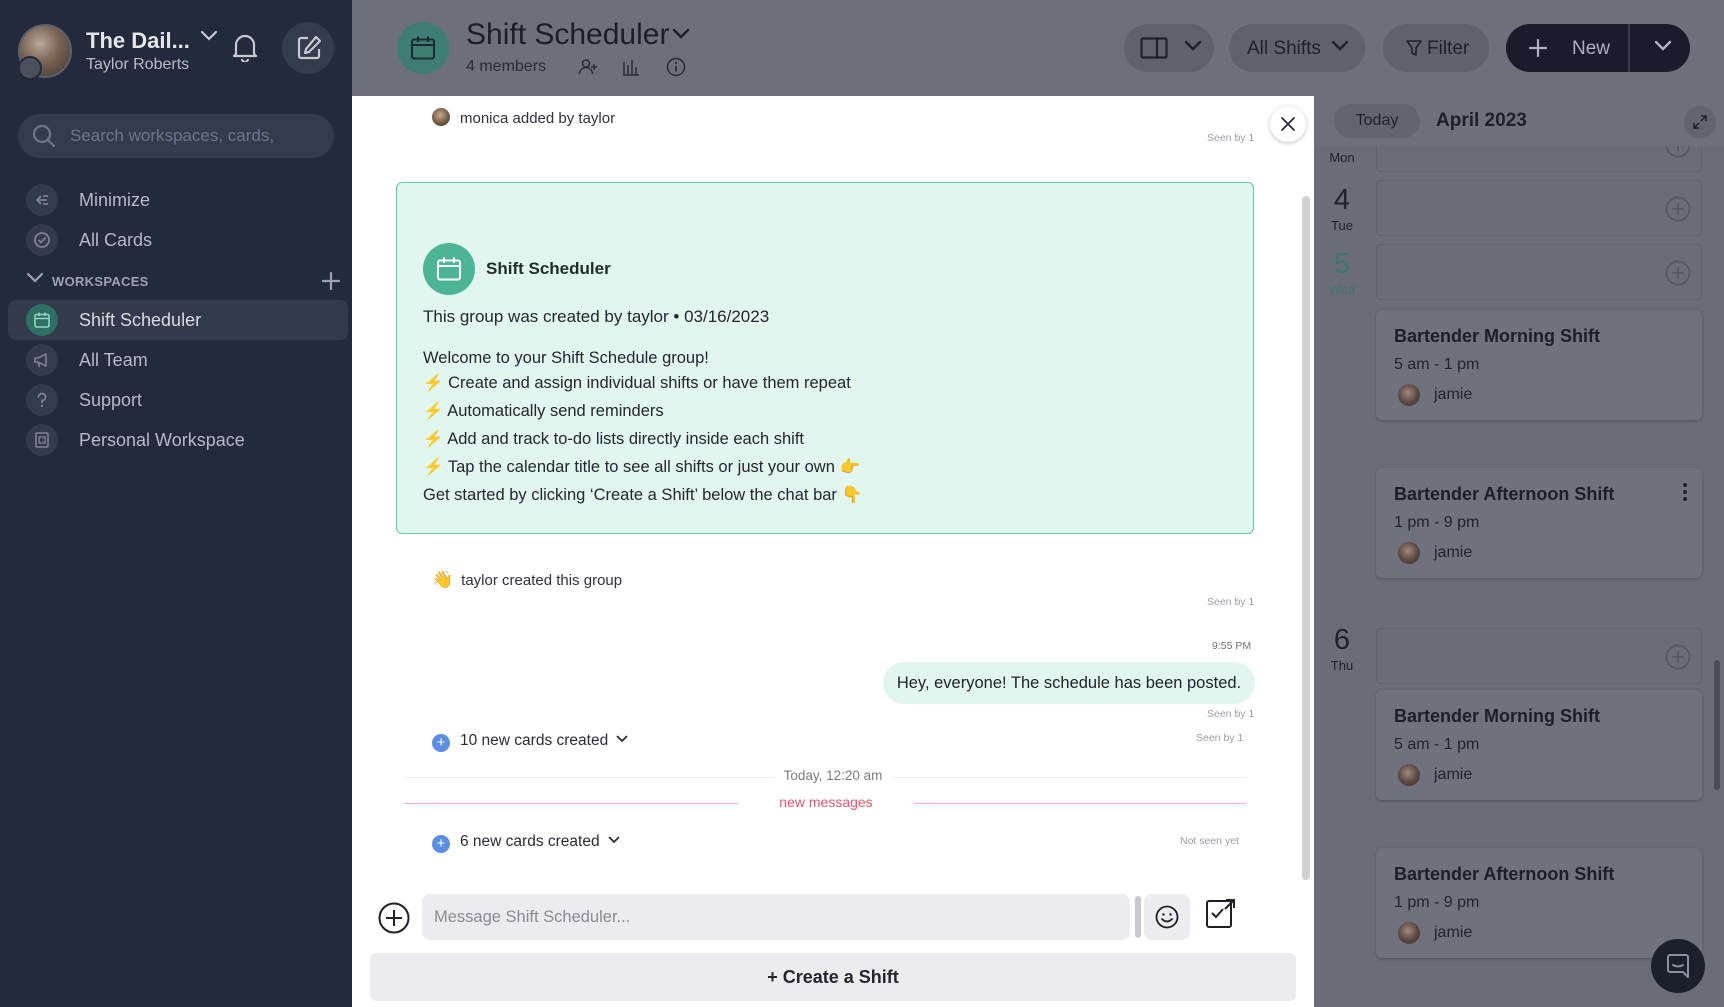 The width and height of the screenshot is (1724, 1007). Describe the element at coordinates (331, 281) in the screenshot. I see `add-workspace-icon` at that location.